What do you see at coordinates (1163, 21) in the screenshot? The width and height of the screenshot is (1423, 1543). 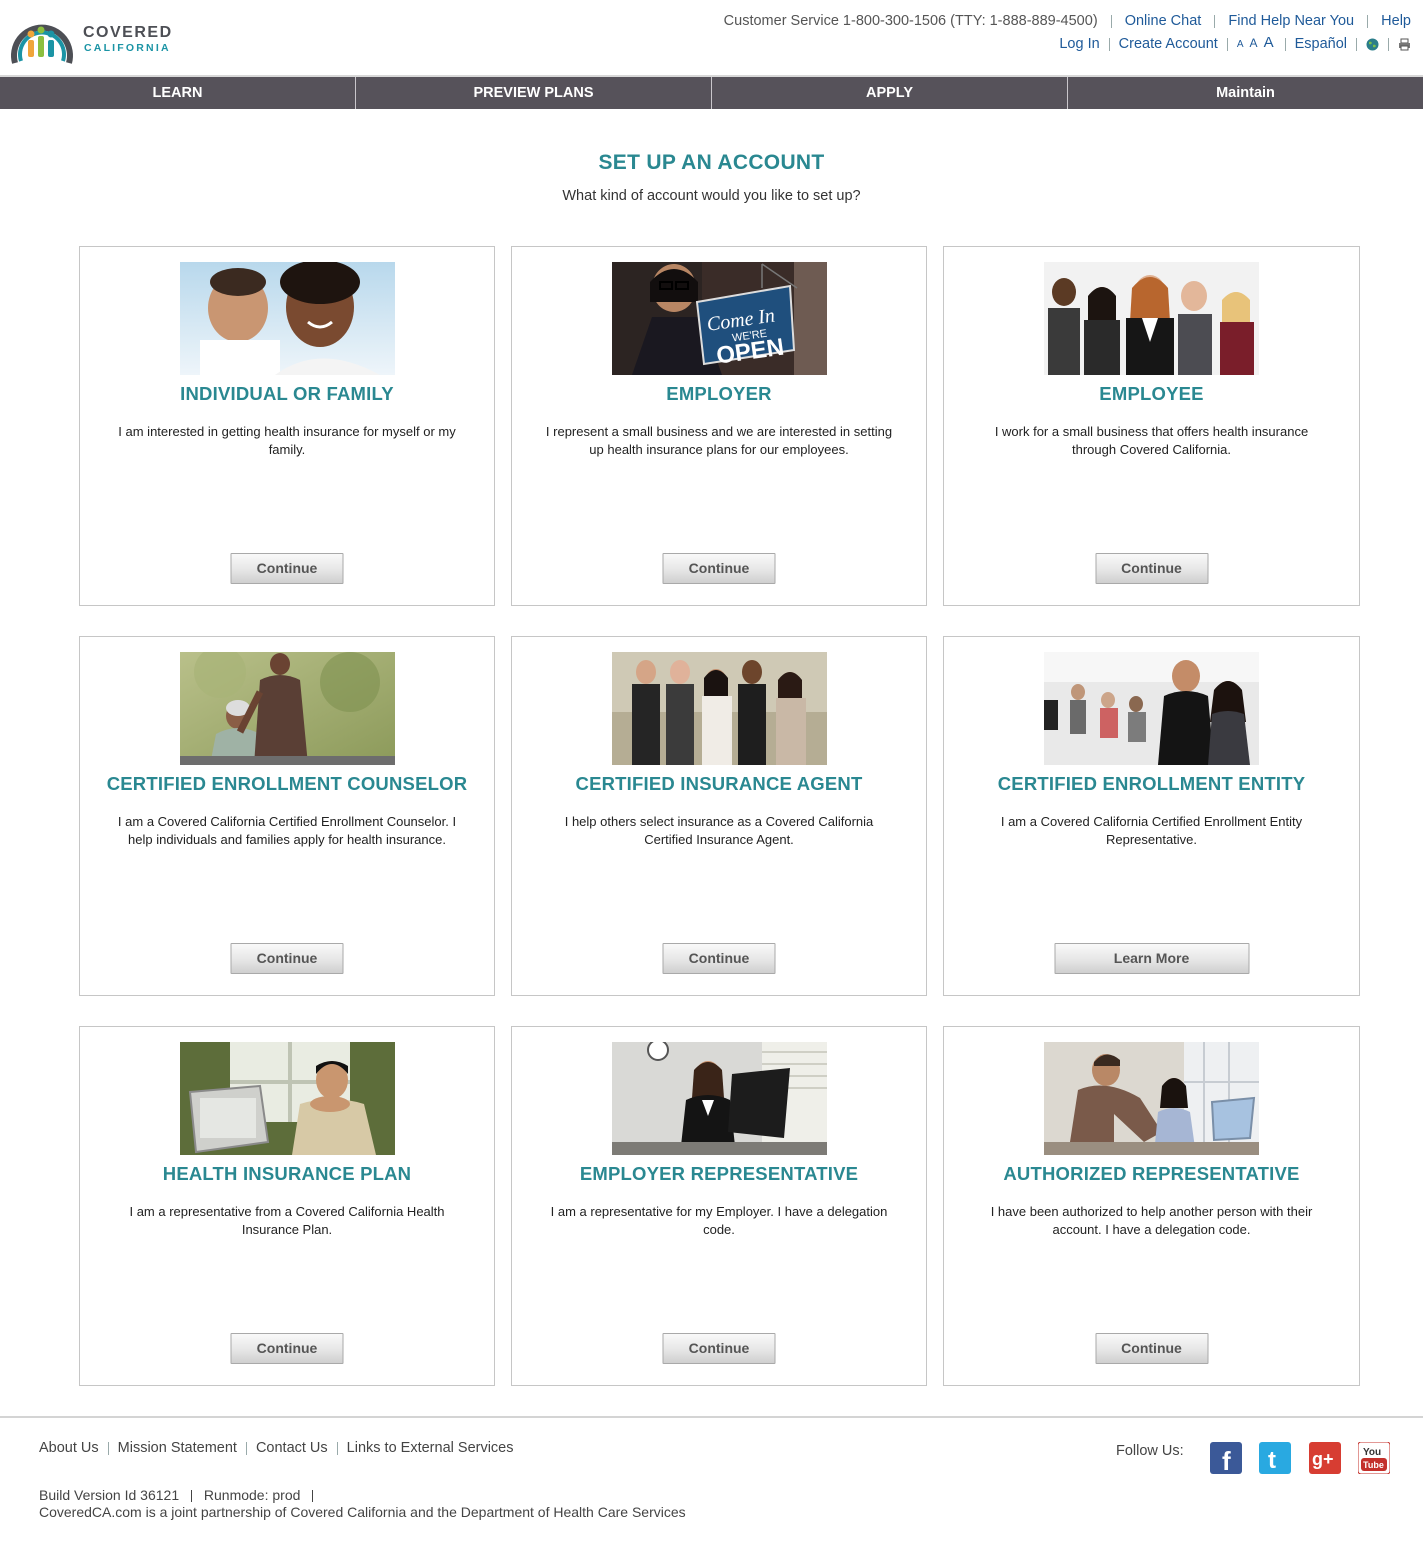 I see `online-chat-link: Online Chat` at bounding box center [1163, 21].